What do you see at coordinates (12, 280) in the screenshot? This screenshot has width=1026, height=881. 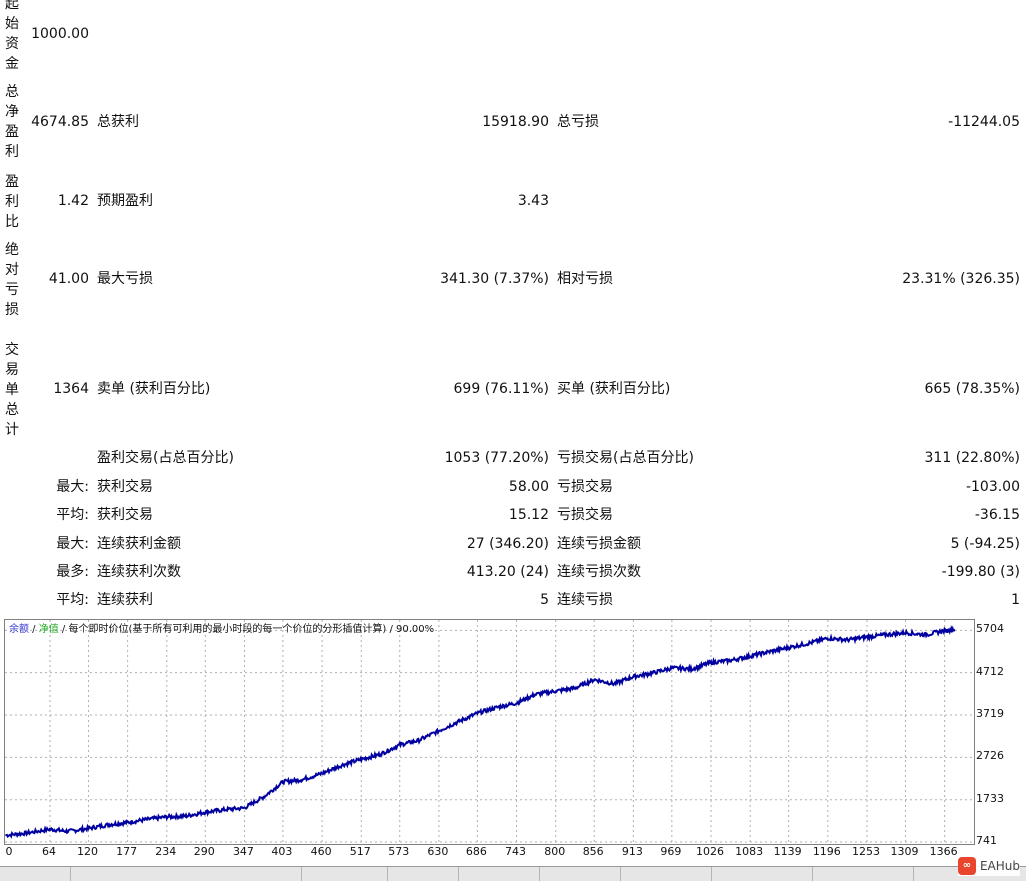 I see `label-absolute-drawdown: 绝对亏损` at bounding box center [12, 280].